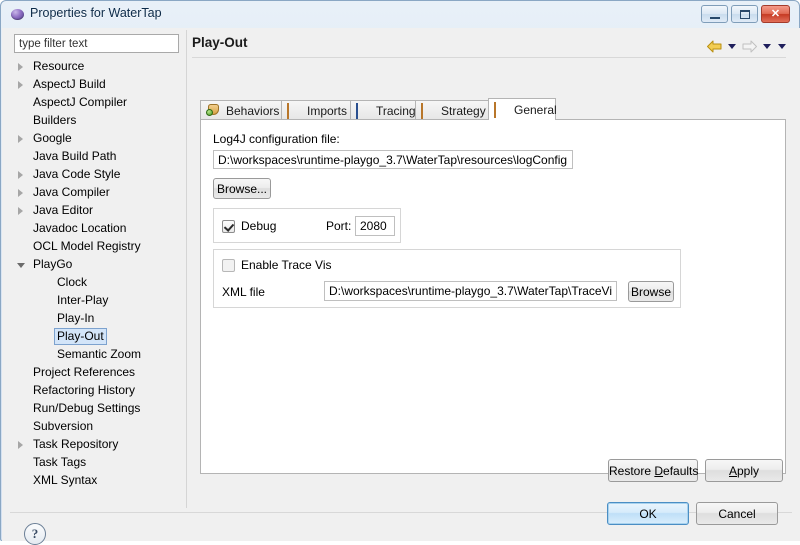  I want to click on log4j-config-input, so click(393, 159).